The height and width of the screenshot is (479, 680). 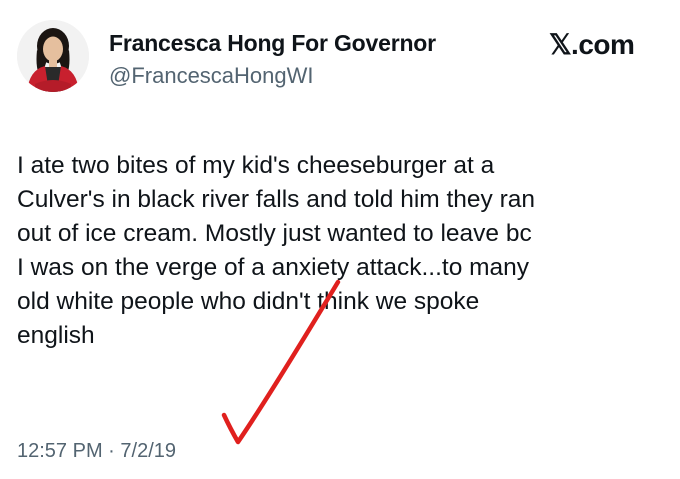 I want to click on profile-photo-icon, so click(x=53, y=56).